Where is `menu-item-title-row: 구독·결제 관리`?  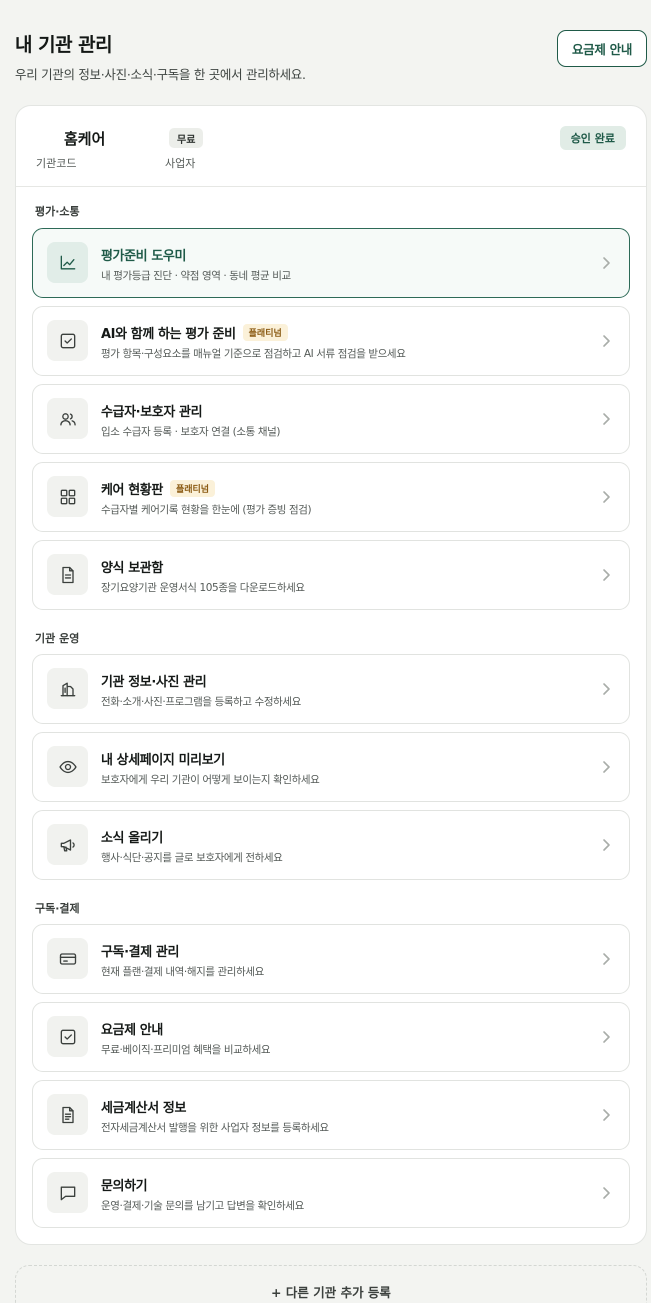 menu-item-title-row: 구독·결제 관리 is located at coordinates (140, 950).